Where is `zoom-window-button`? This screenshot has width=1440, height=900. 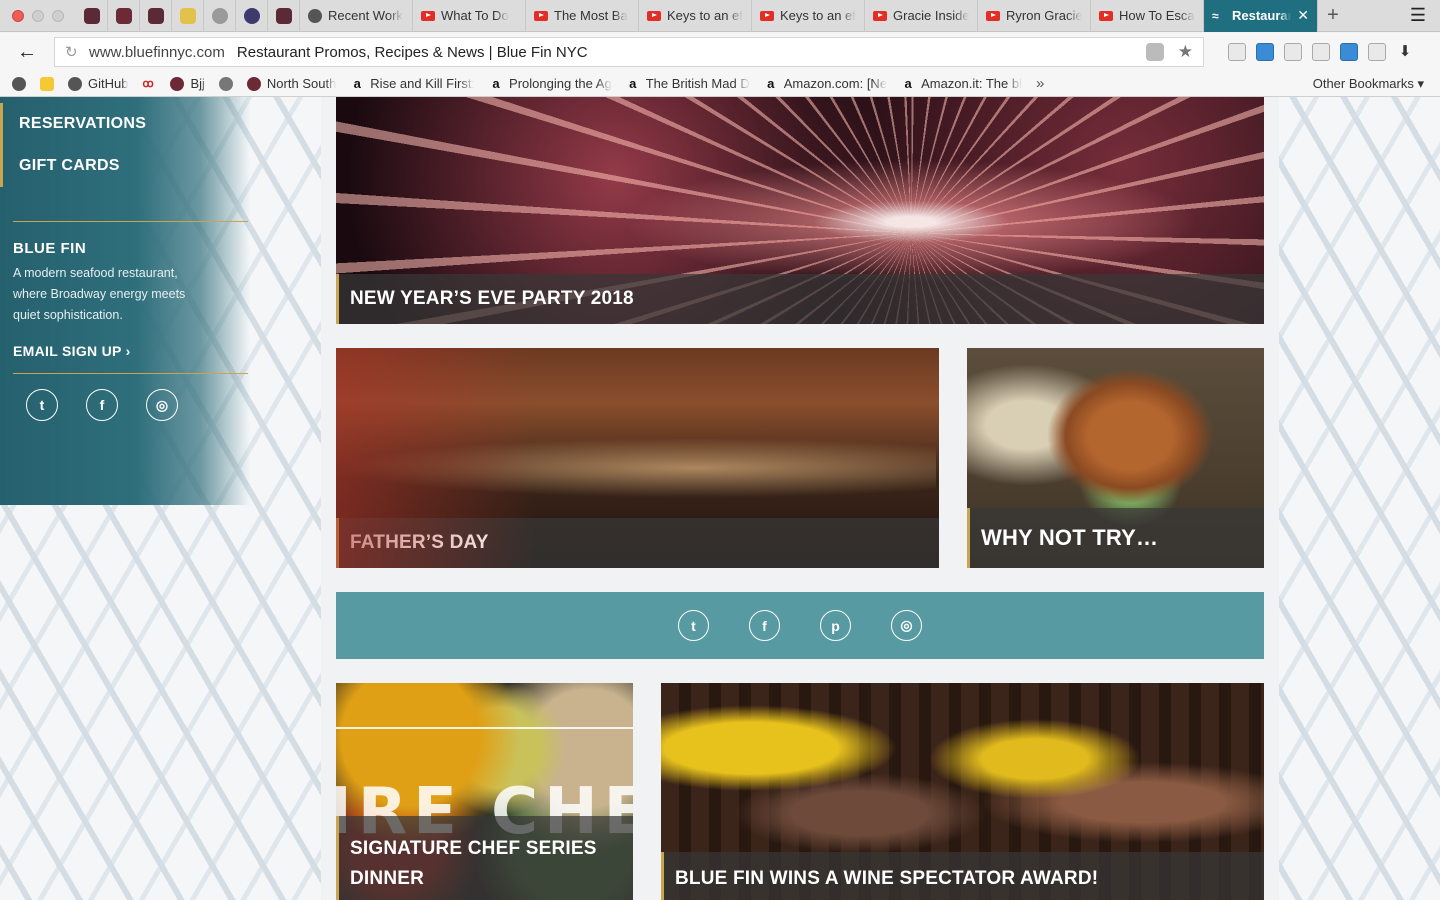
zoom-window-button is located at coordinates (58, 15).